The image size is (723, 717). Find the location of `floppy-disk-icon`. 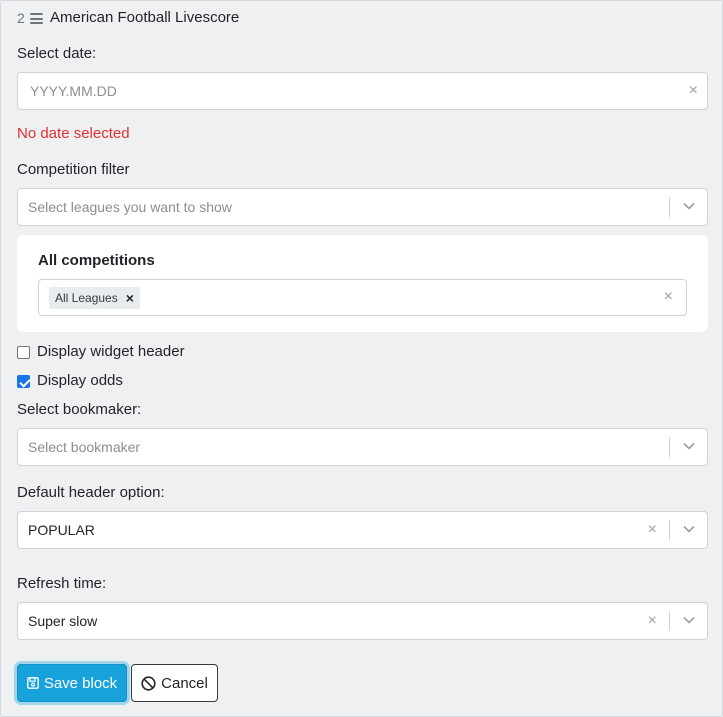

floppy-disk-icon is located at coordinates (32, 683).